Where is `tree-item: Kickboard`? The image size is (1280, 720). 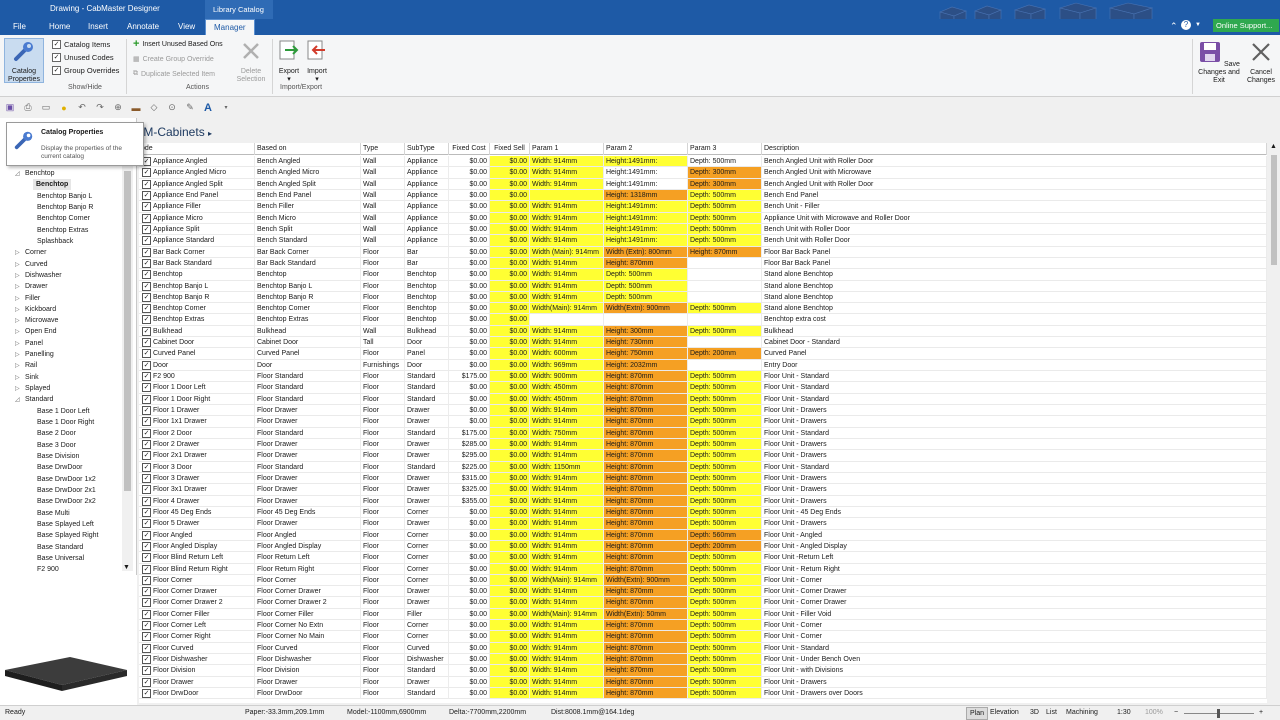
tree-item: Kickboard is located at coordinates (40, 309).